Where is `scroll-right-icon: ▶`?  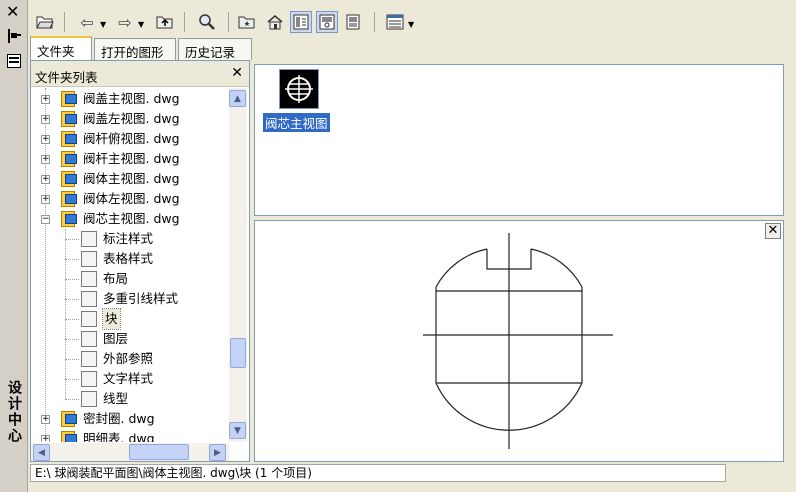
scroll-right-icon: ▶ is located at coordinates (217, 452).